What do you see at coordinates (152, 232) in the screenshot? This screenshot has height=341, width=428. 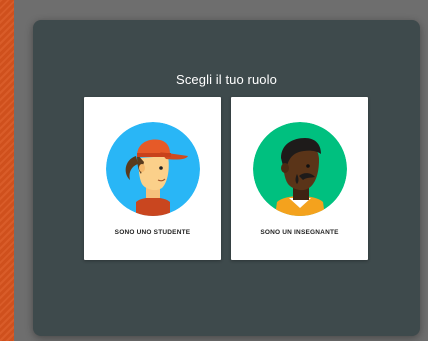 I see `student-role-label: SONO UNO STUDENTE` at bounding box center [152, 232].